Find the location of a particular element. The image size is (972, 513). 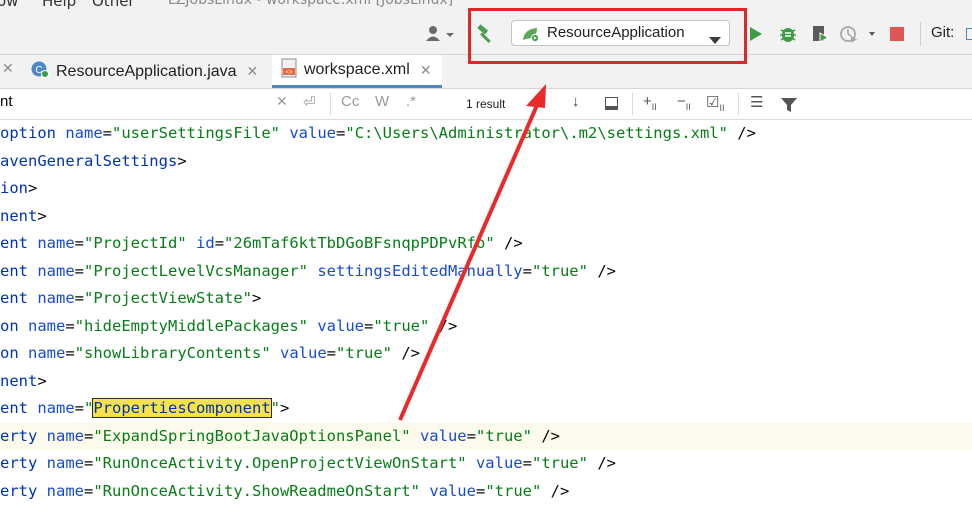

search-input: nt is located at coordinates (6, 101).